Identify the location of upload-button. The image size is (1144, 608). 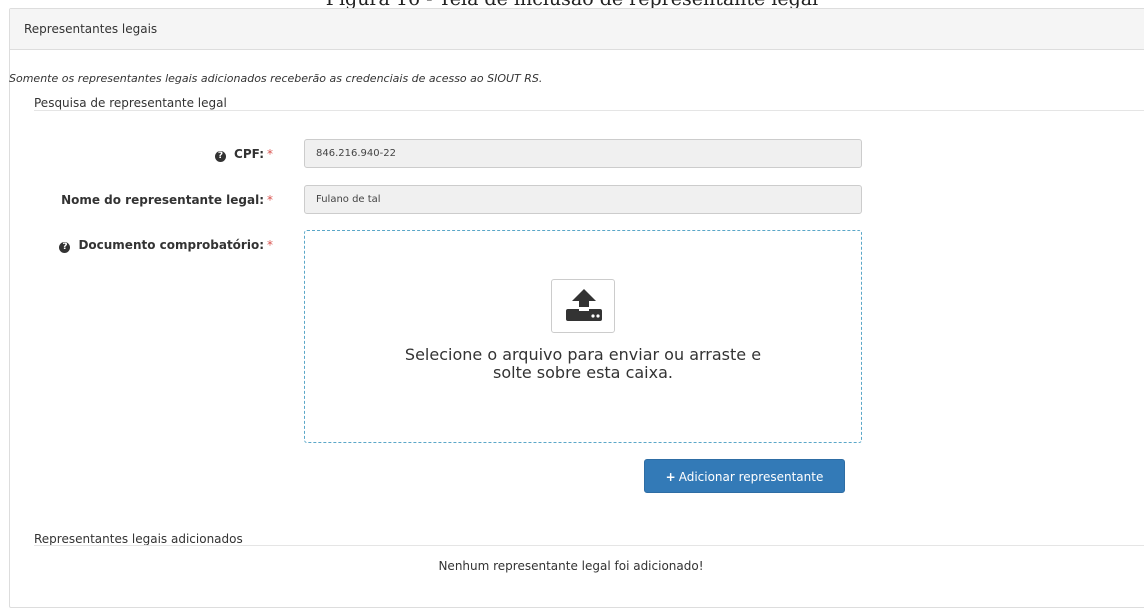
(583, 306).